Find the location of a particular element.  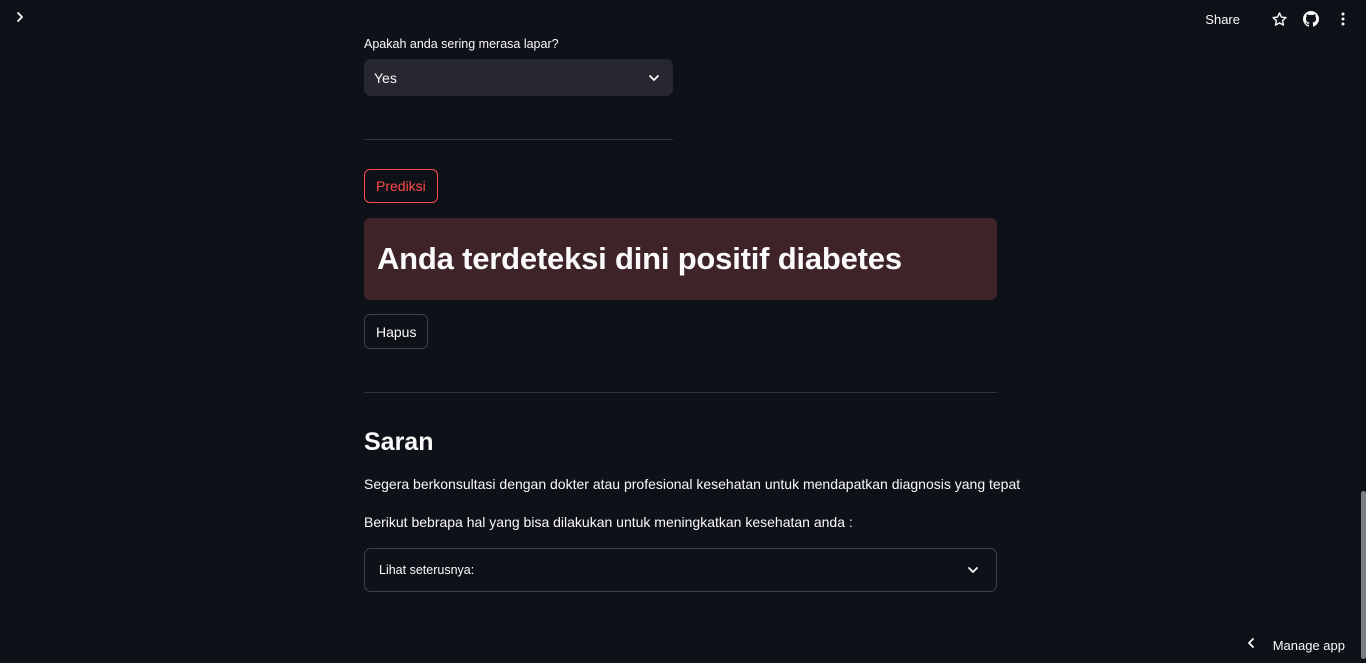

manage-app-label: Manage app is located at coordinates (1308, 645).